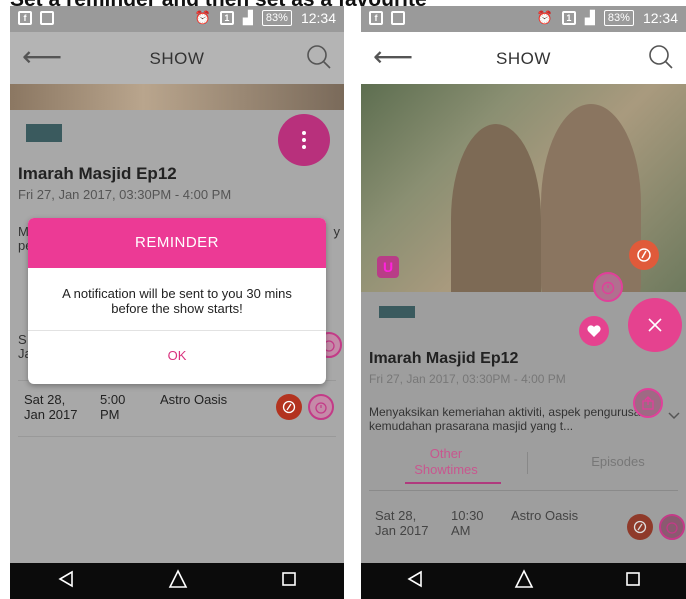 The height and width of the screenshot is (599, 686). What do you see at coordinates (177, 414) in the screenshot?
I see `table-row: Sat 28, Jan 2017 5:00 PM Astro Oasis` at bounding box center [177, 414].